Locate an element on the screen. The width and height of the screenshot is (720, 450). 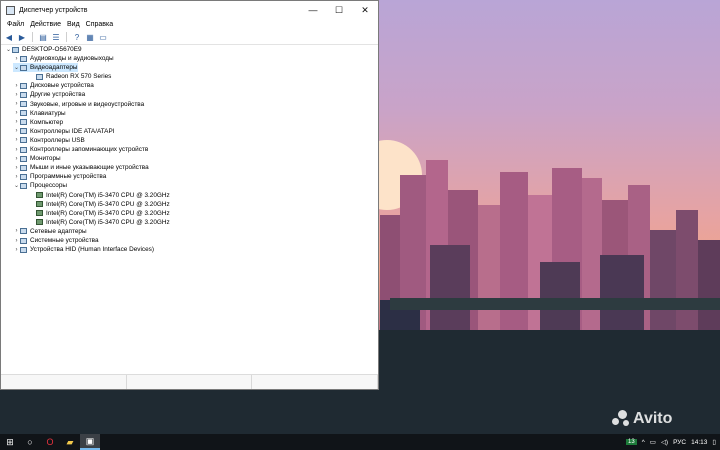
tree-item: › Мыши и иные указывающие устройства is located at coordinates (81, 167).